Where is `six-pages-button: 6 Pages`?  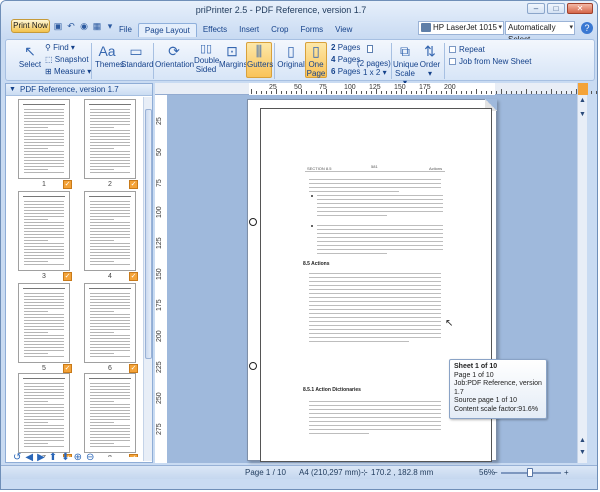
six-pages-button: 6 Pages is located at coordinates (345, 71).